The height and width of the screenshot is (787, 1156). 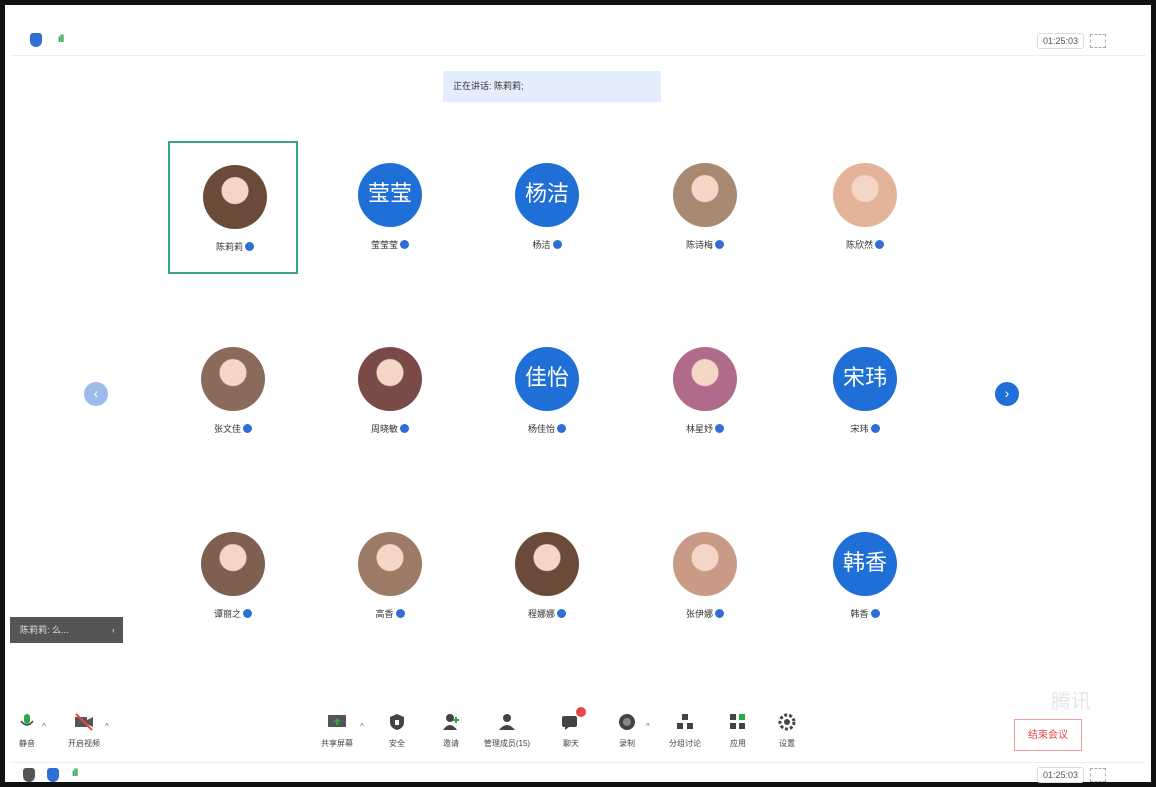 I want to click on participant-tile: 韩香 韩香, so click(x=865, y=576).